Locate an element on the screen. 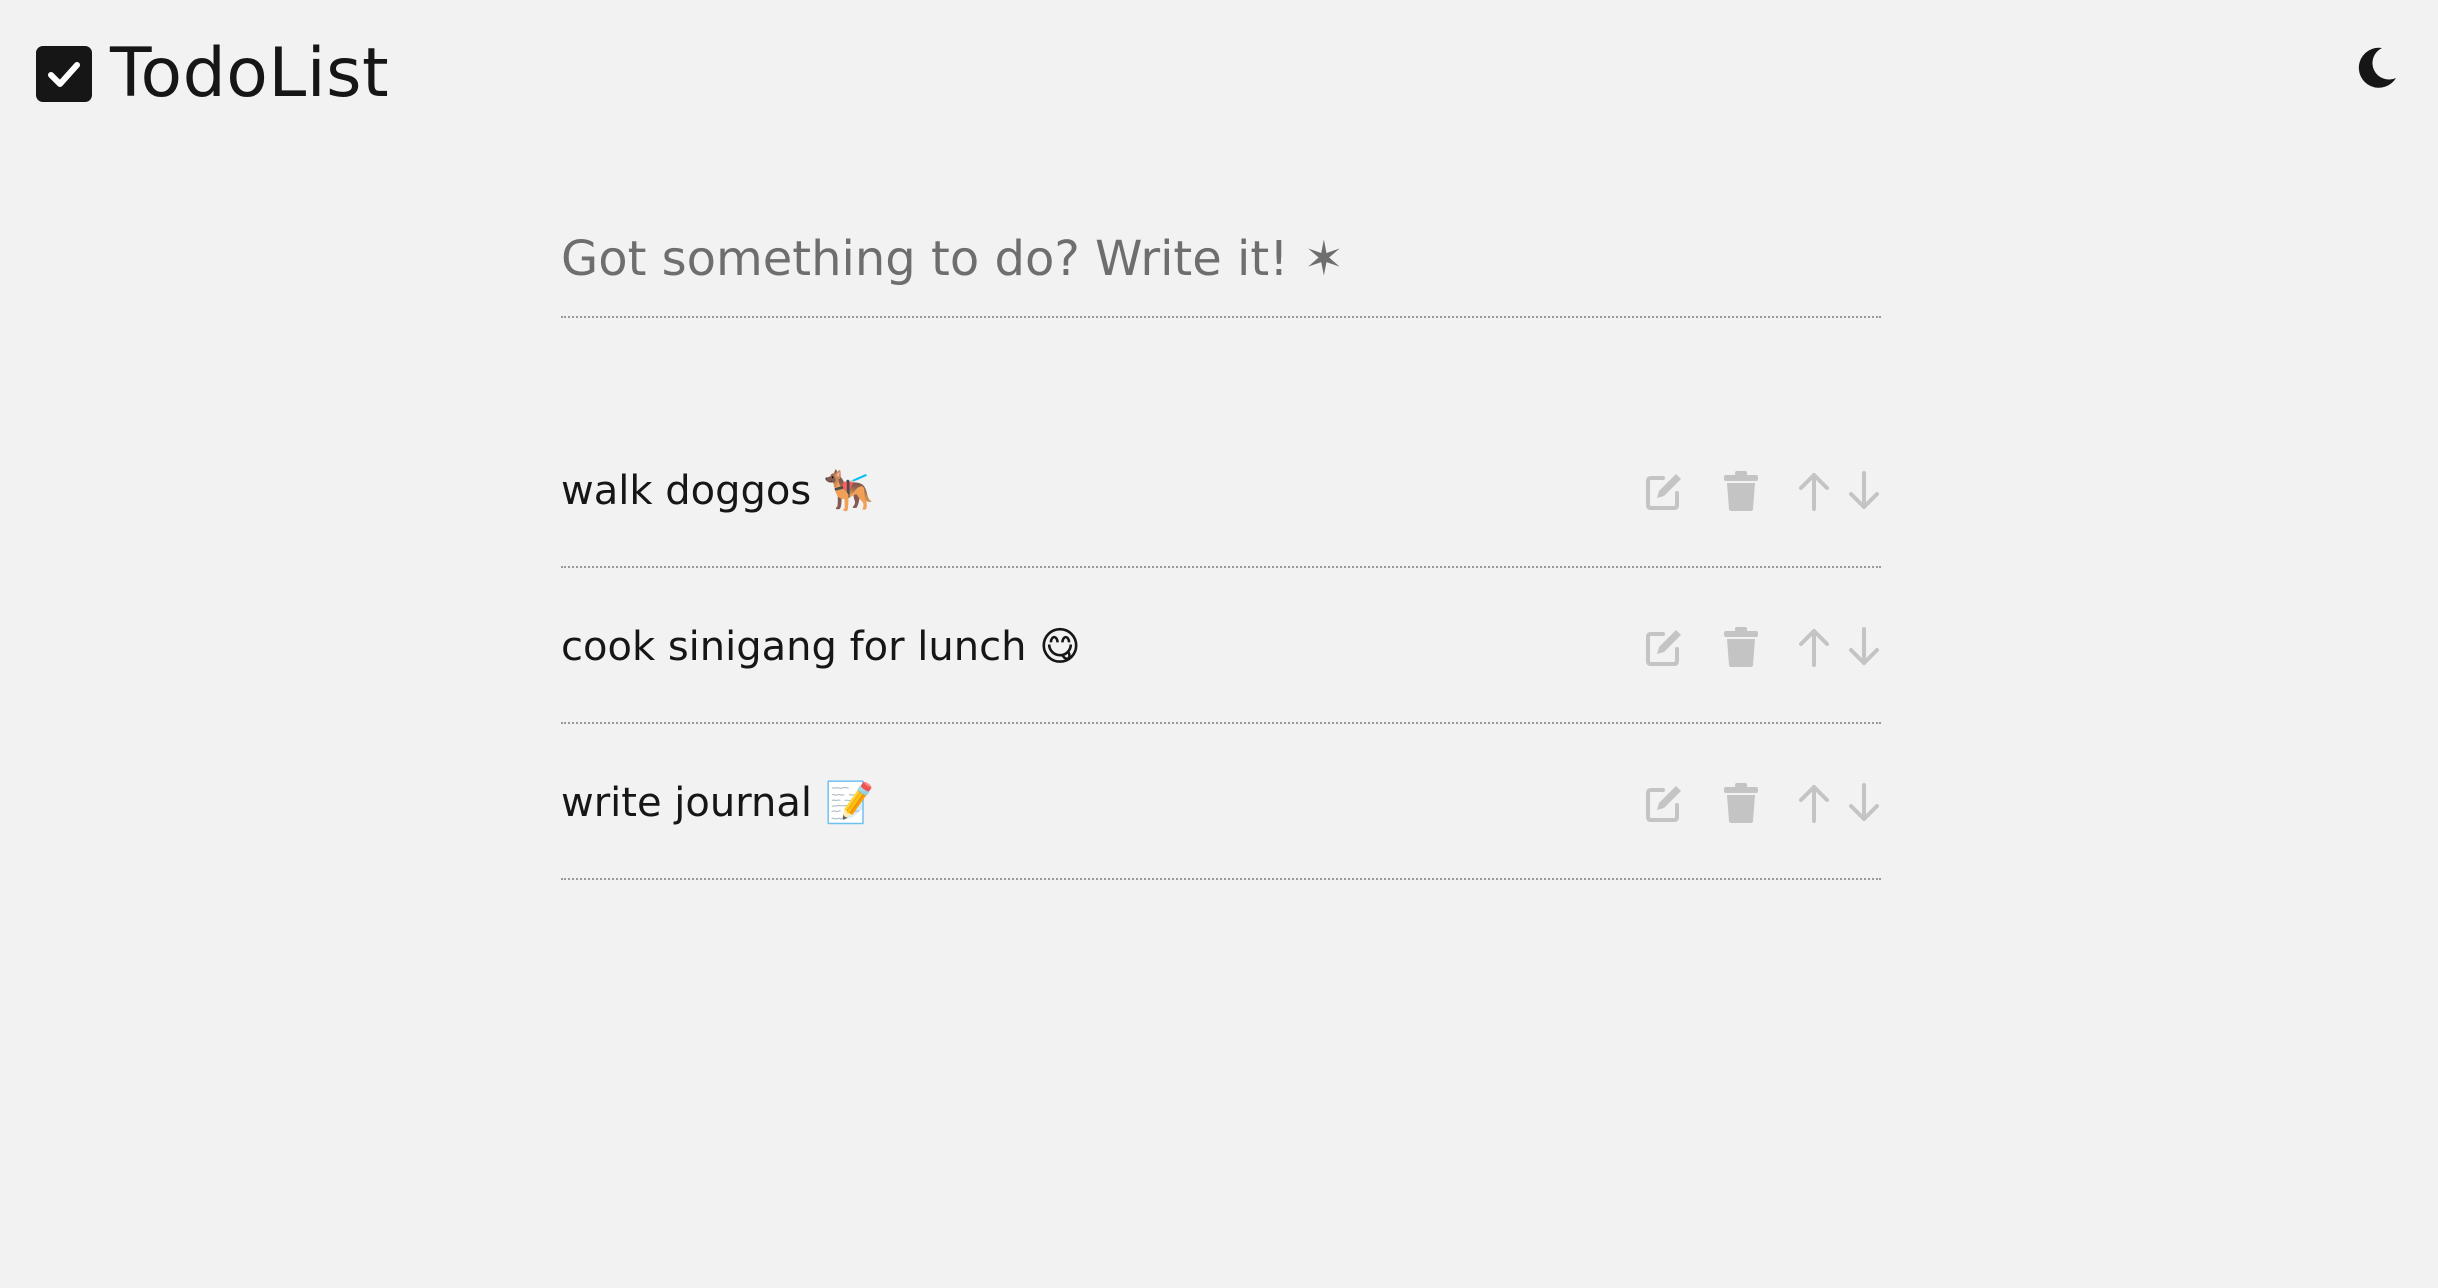 The image size is (2438, 1288). app-logo: TodoList is located at coordinates (212, 74).